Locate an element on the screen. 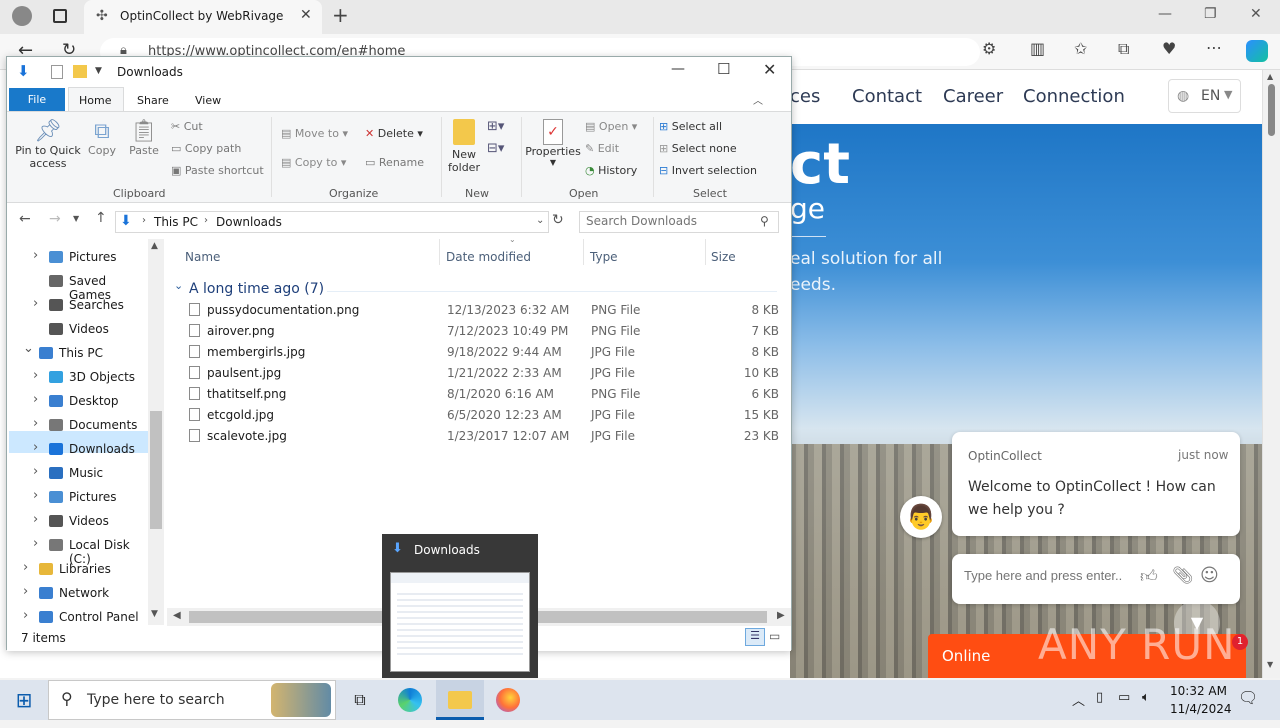 This screenshot has width=1280, height=728. copilot-icon is located at coordinates (1257, 51).